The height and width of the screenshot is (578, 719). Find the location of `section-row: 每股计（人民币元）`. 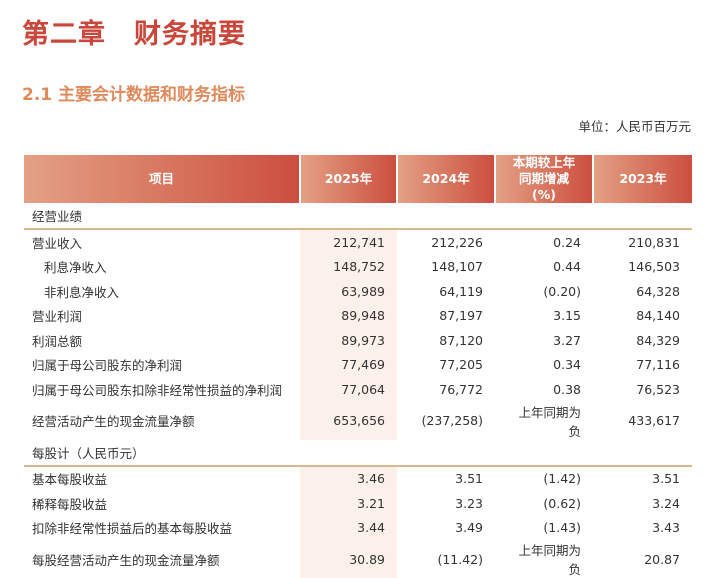

section-row: 每股计（人民币元） is located at coordinates (358, 453).